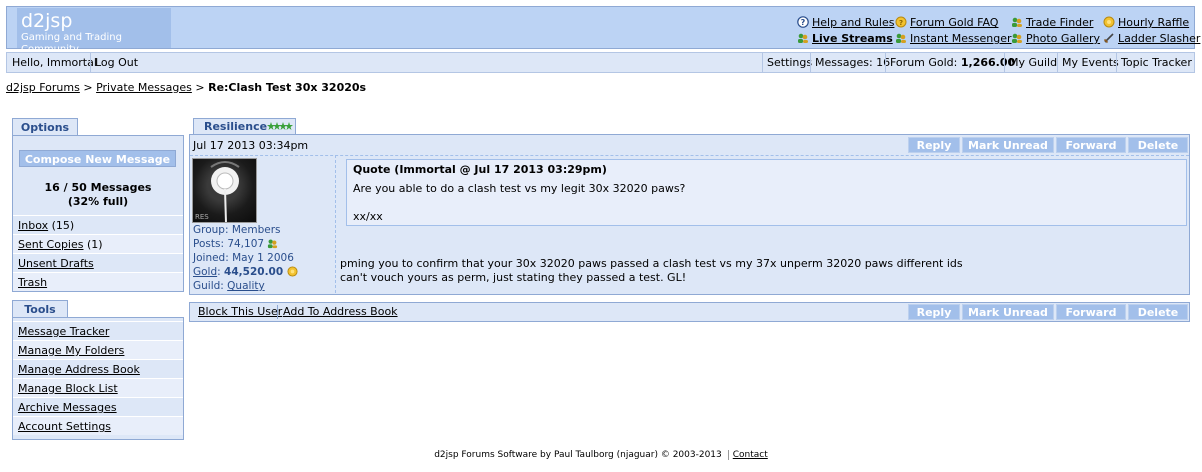  What do you see at coordinates (952, 62) in the screenshot?
I see `forum-gold-link: Forum Gold: 1,266.00` at bounding box center [952, 62].